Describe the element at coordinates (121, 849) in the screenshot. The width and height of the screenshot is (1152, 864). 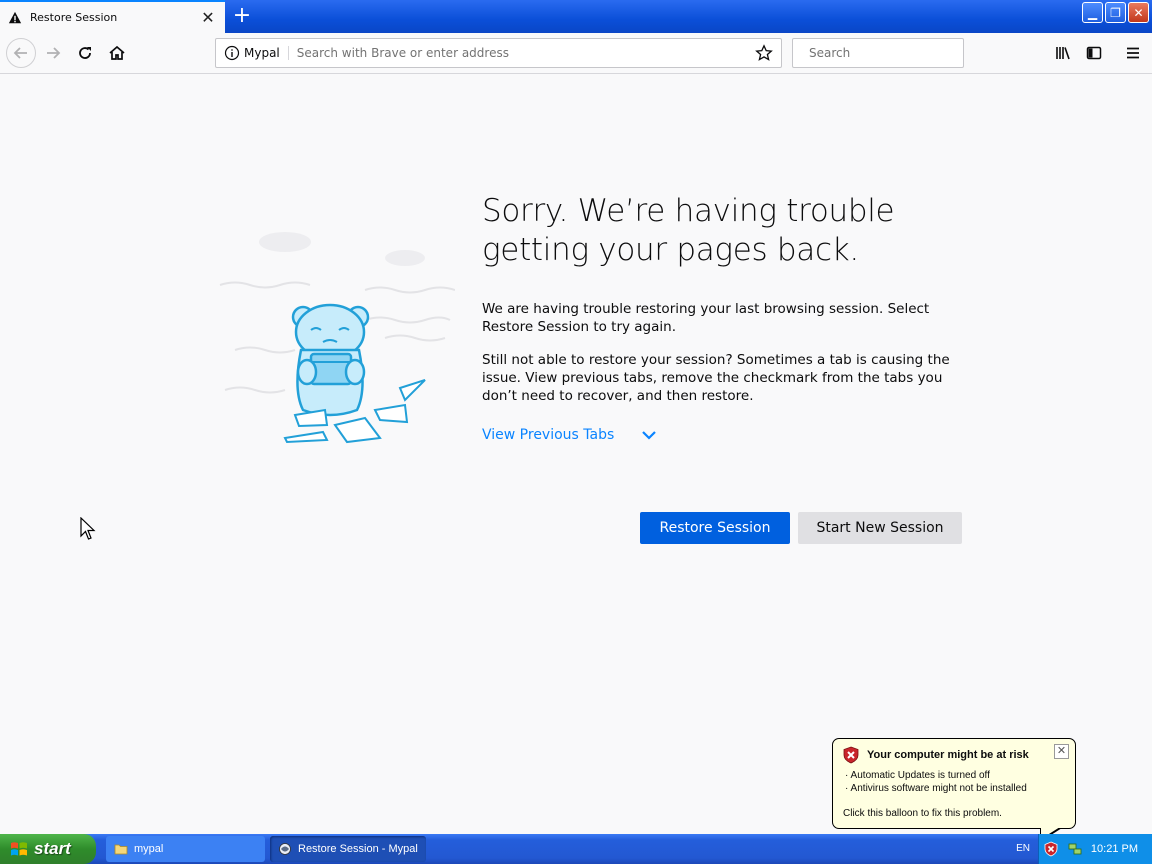
I see `folder-icon` at that location.